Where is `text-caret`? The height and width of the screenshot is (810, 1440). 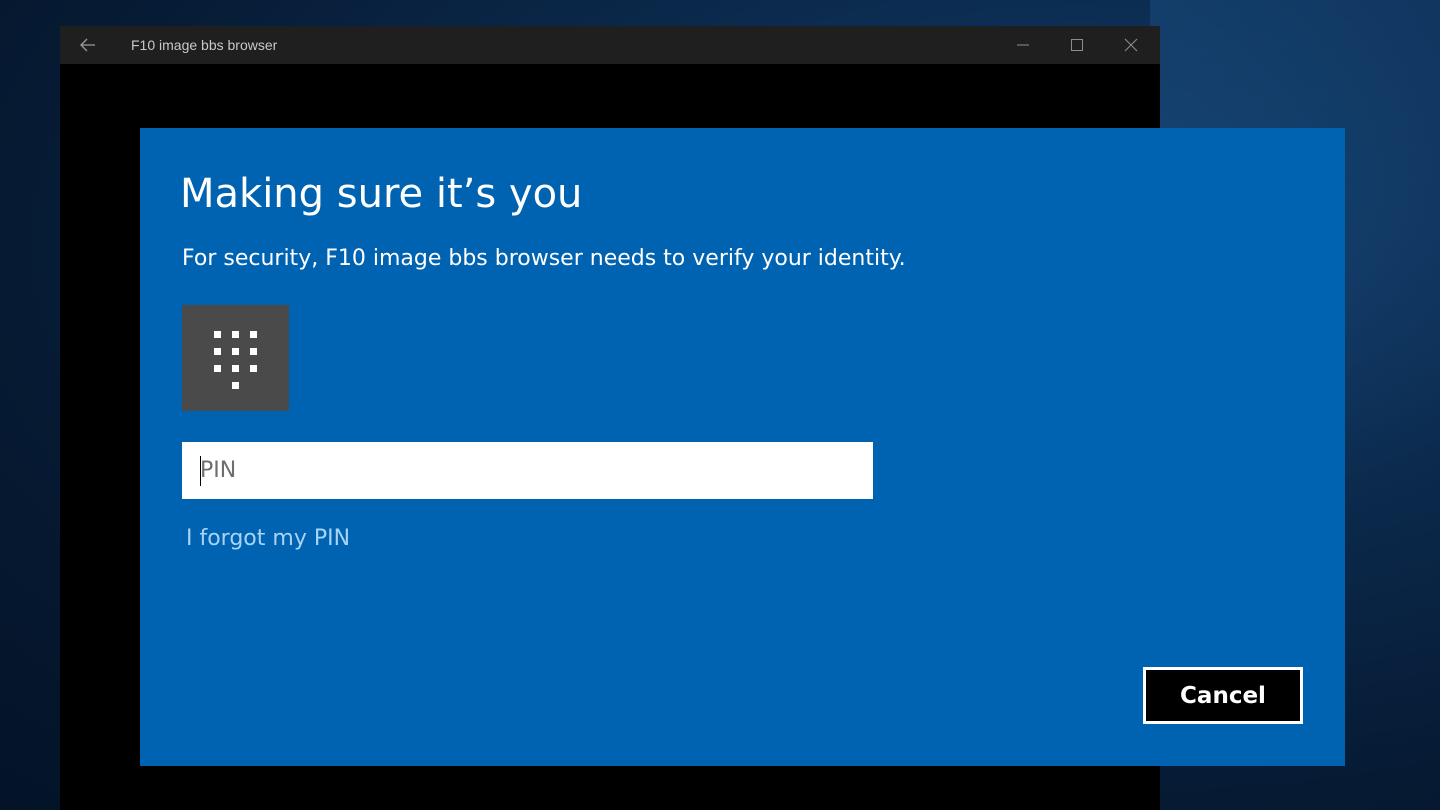 text-caret is located at coordinates (200, 471).